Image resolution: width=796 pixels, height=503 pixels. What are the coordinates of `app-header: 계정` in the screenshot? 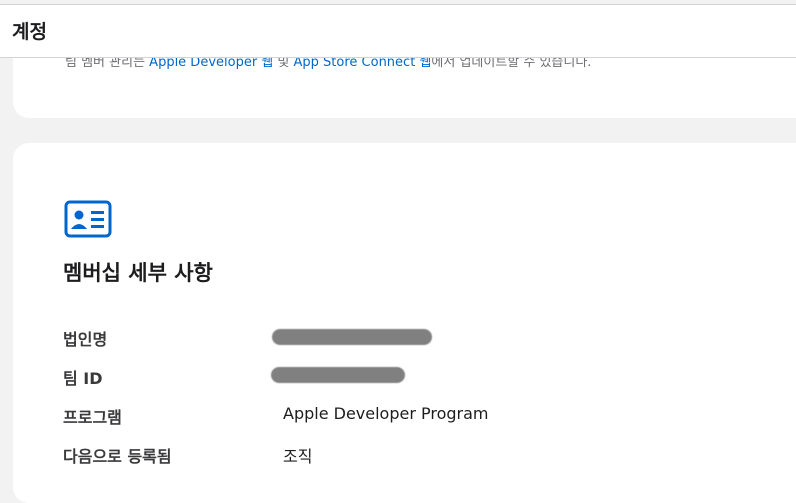 It's located at (398, 31).